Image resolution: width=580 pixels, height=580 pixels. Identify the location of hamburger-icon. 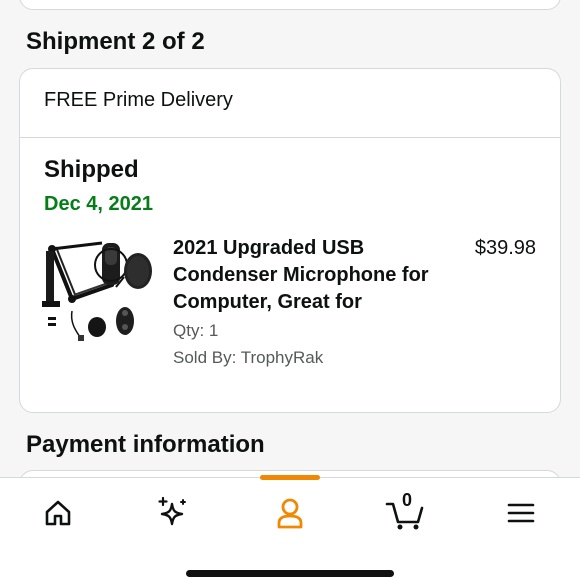
(521, 513).